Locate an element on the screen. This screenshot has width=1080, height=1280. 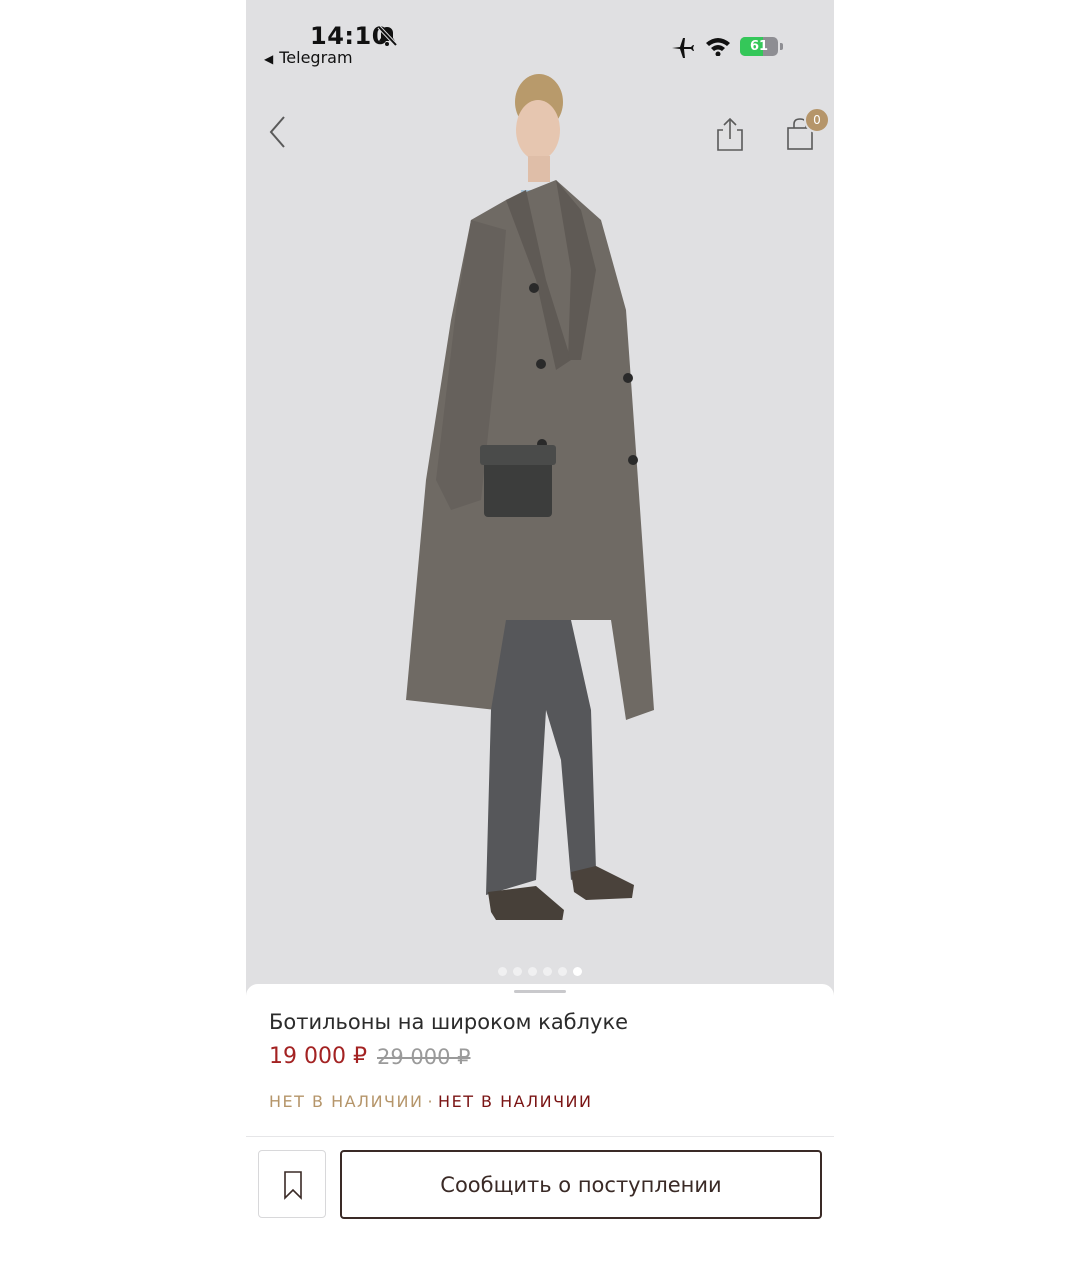
wifi-icon is located at coordinates (718, 47).